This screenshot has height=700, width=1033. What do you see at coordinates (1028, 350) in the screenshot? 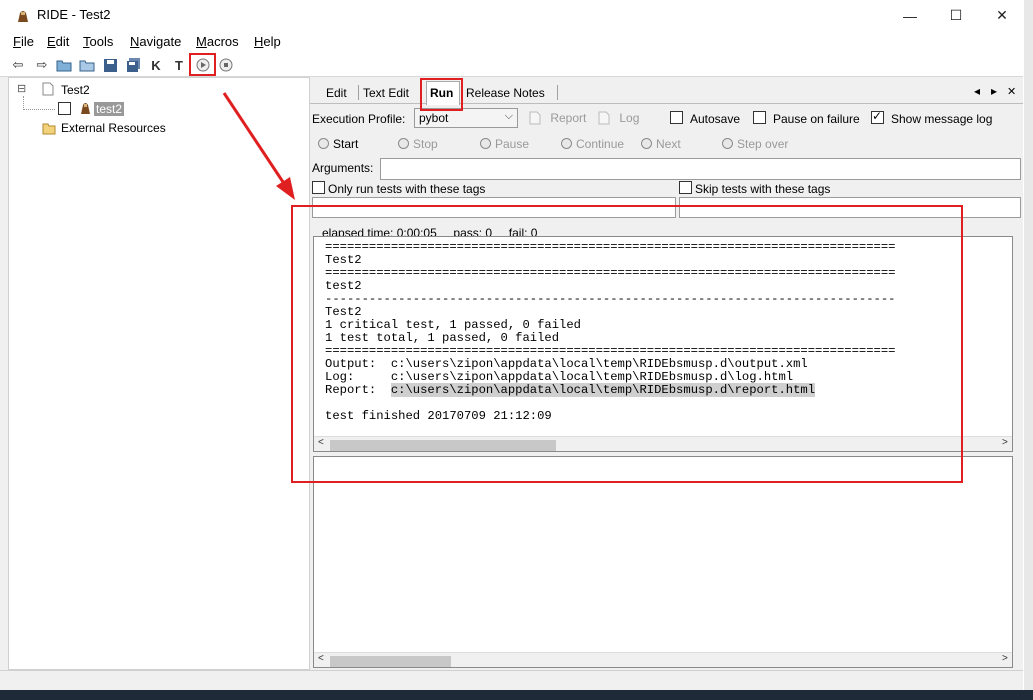
I see `background-window-edge` at bounding box center [1028, 350].